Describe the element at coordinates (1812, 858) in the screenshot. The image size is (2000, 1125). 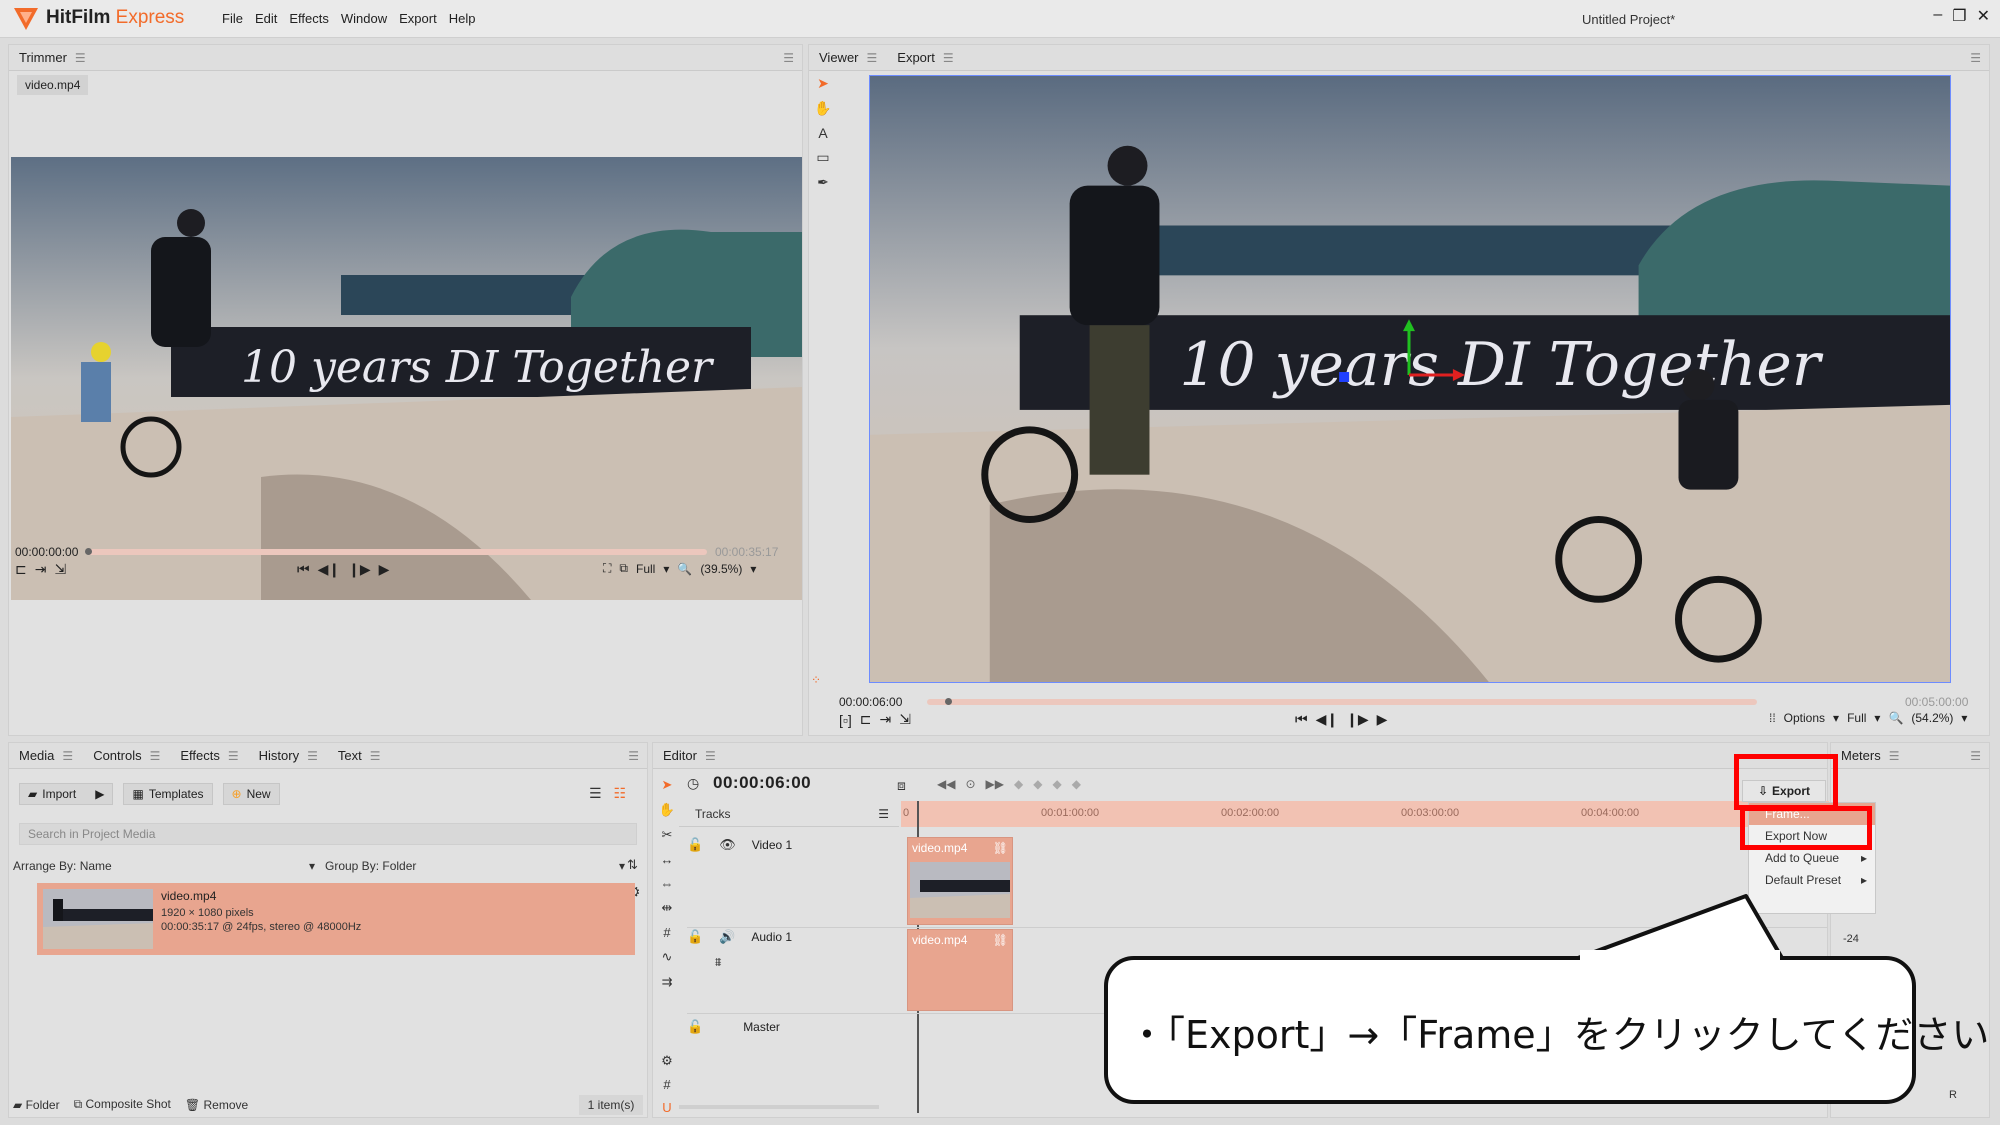
I see `export-menu-add-to-queue: Add to Queue ▸` at that location.